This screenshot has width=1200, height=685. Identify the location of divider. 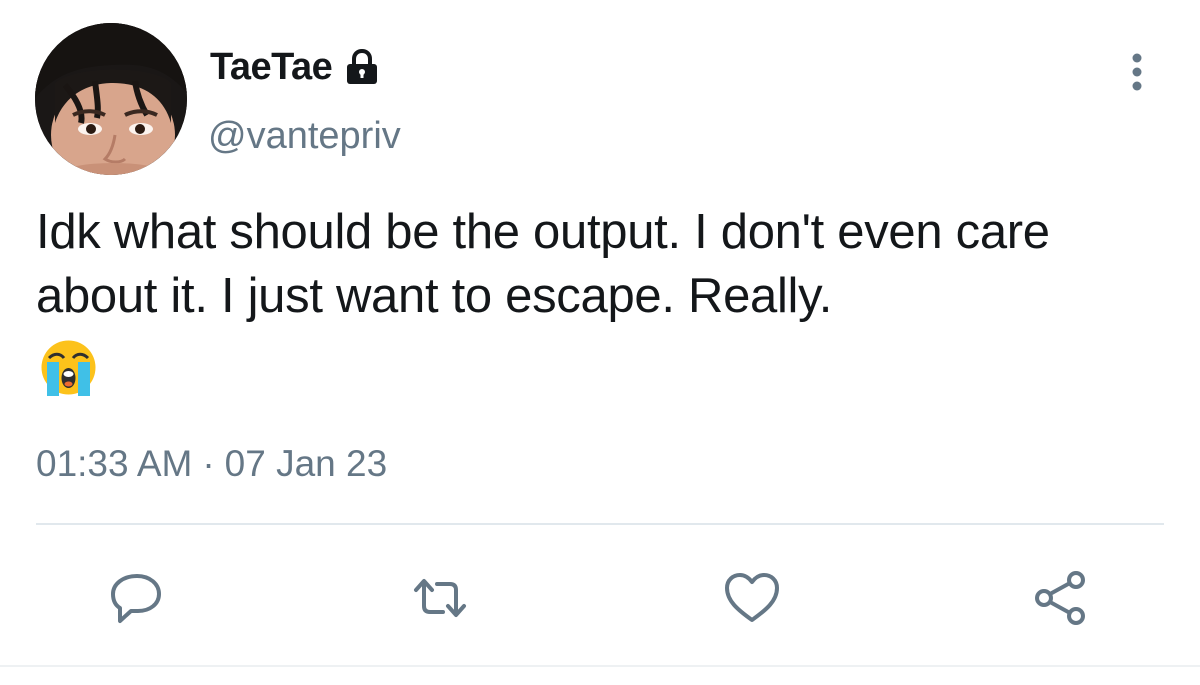
(600, 524).